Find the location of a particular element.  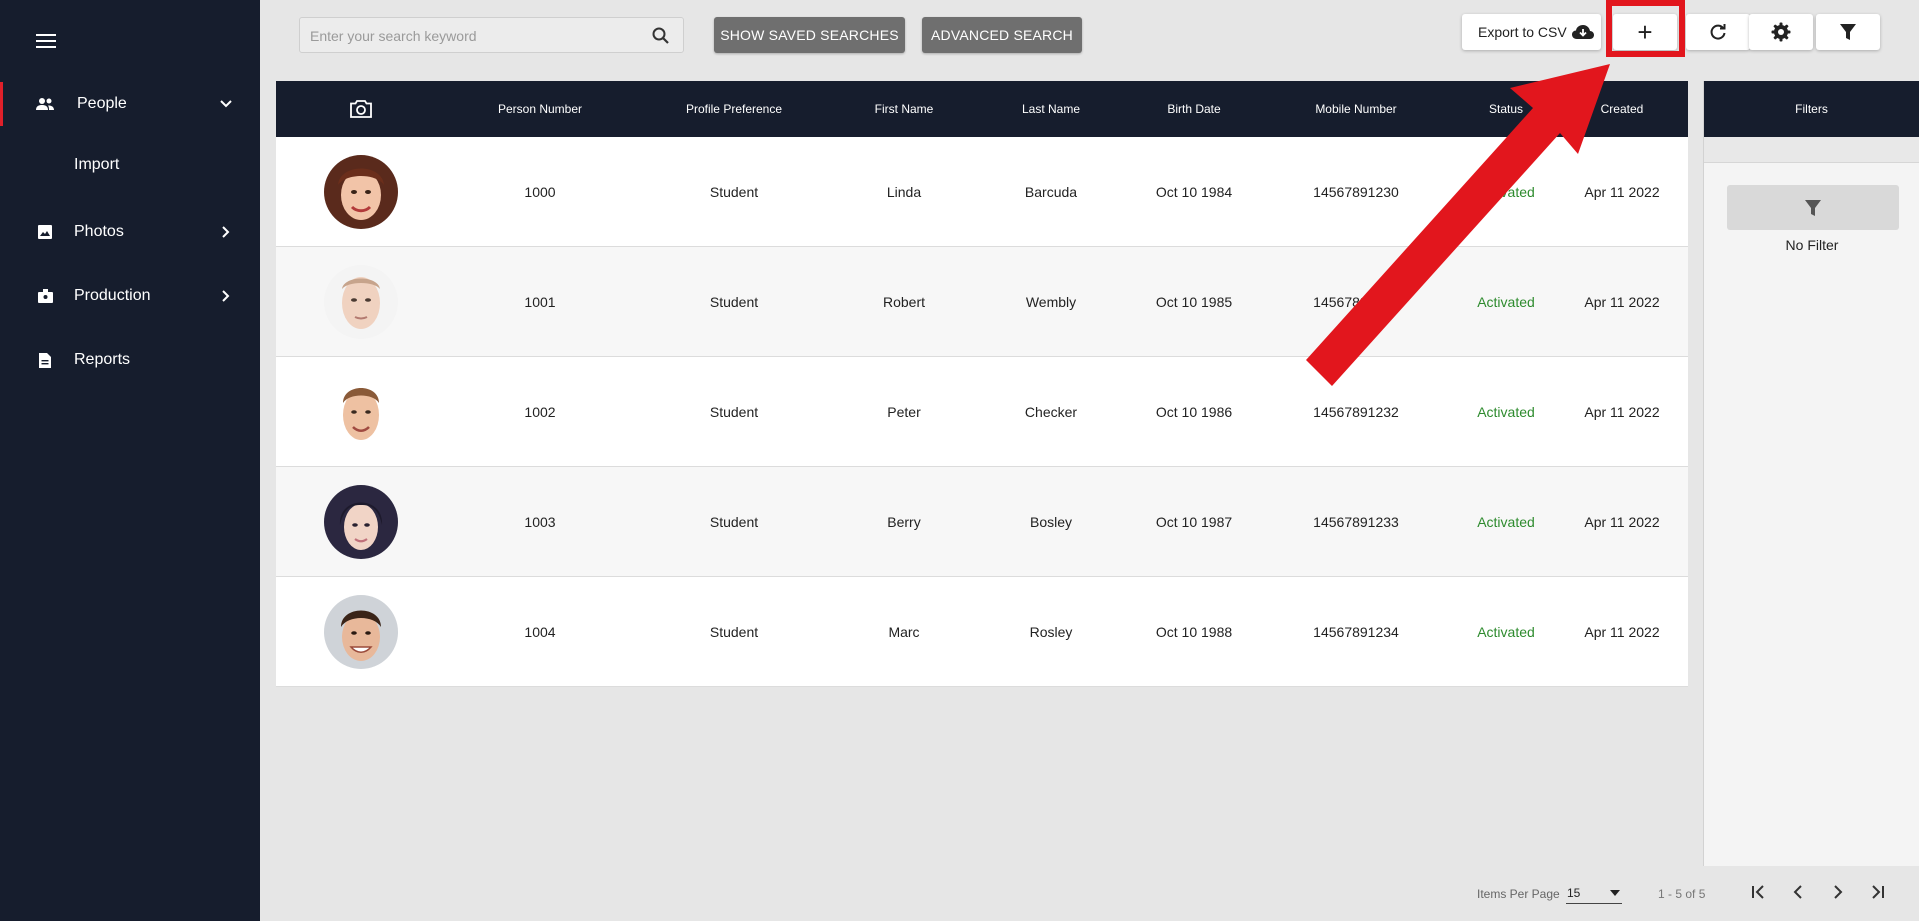

filters-subbar is located at coordinates (1811, 150).